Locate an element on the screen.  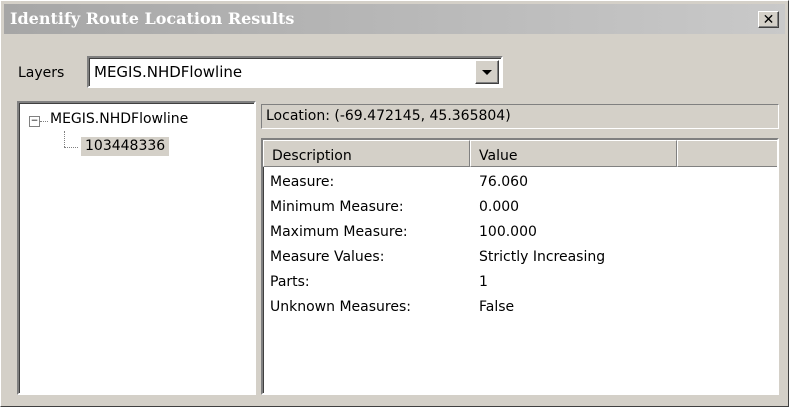
list-header: Description Value is located at coordinates (520, 154).